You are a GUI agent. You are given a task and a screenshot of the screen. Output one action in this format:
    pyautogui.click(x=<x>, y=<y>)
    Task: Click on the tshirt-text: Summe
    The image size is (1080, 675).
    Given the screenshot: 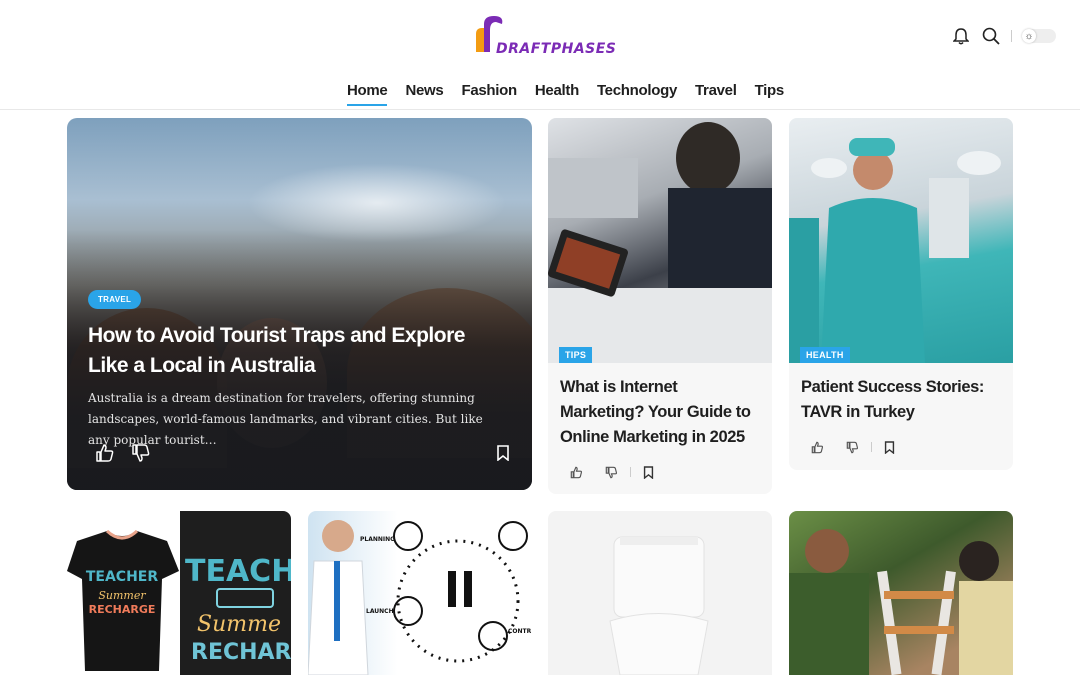 What is the action you would take?
    pyautogui.click(x=239, y=624)
    